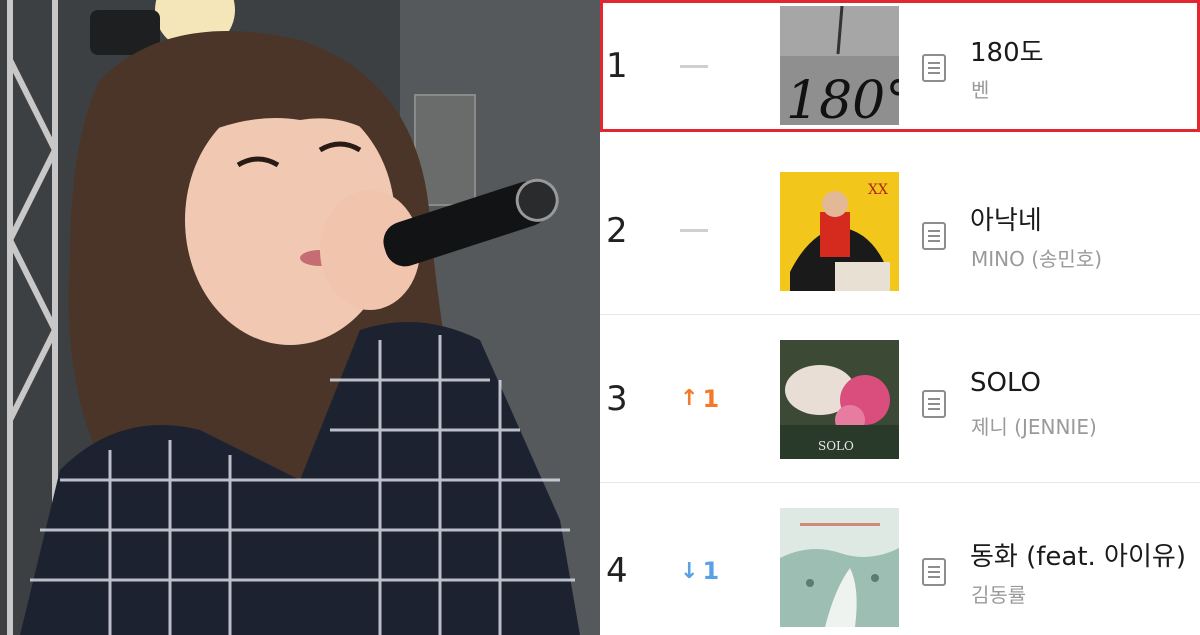 The width and height of the screenshot is (1200, 635). I want to click on svg-text: 180°, so click(842, 98).